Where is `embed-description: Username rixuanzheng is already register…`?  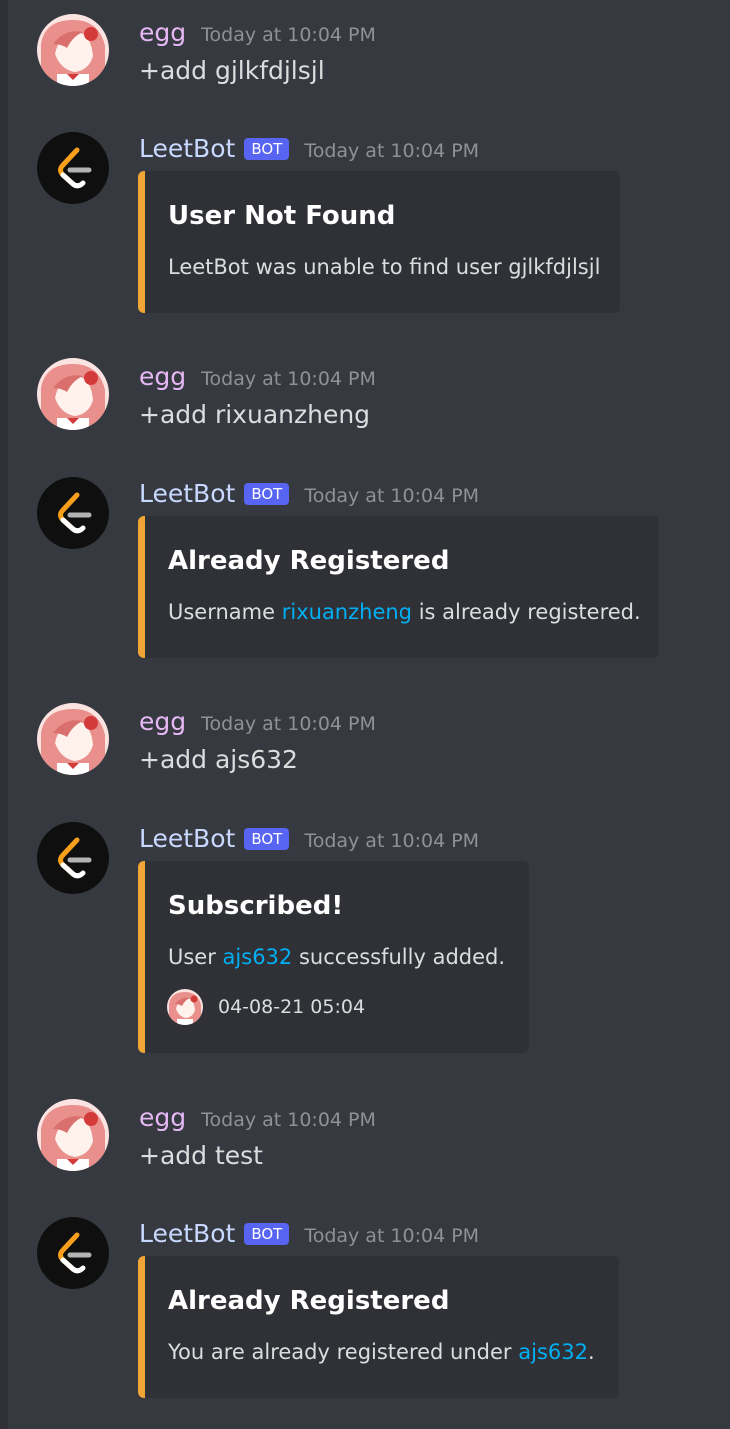 embed-description: Username rixuanzheng is already register… is located at coordinates (404, 612).